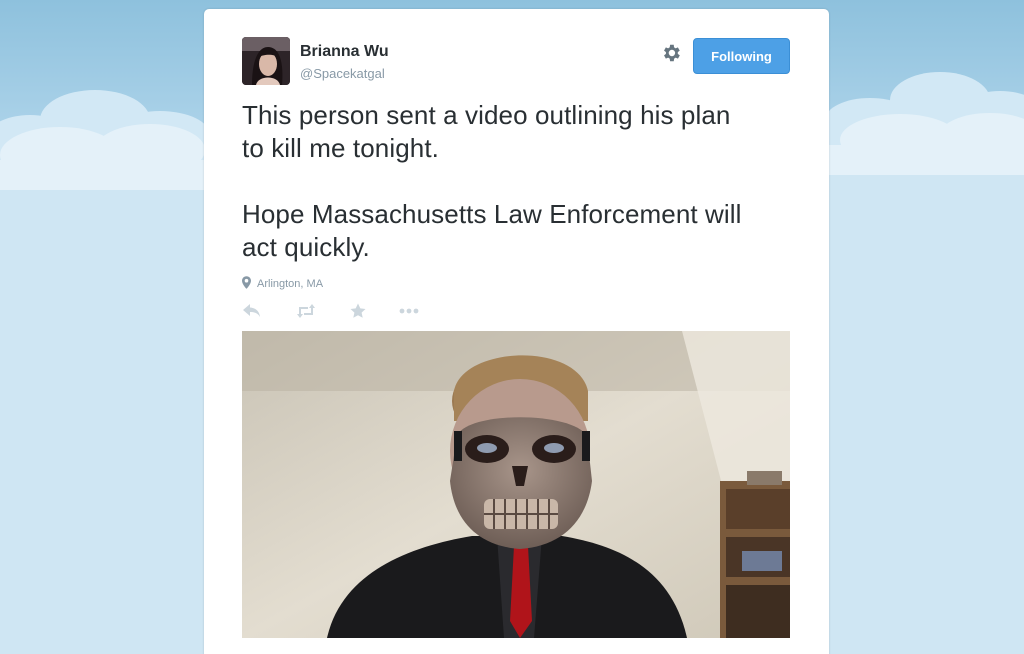 The image size is (1024, 654). What do you see at coordinates (252, 311) in the screenshot?
I see `reply-icon` at bounding box center [252, 311].